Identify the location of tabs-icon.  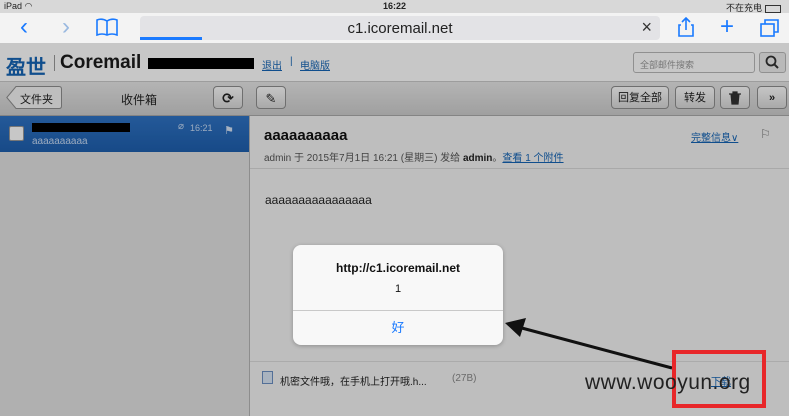
(770, 30).